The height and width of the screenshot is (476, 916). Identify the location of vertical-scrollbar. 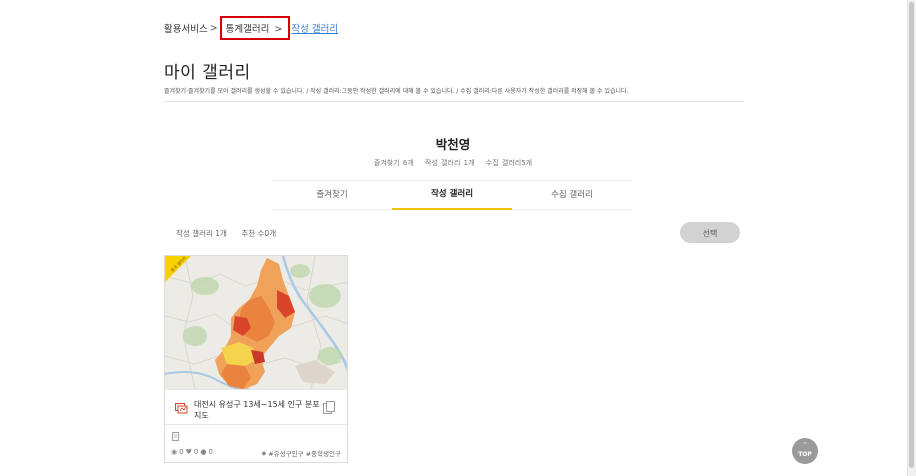
(911, 238).